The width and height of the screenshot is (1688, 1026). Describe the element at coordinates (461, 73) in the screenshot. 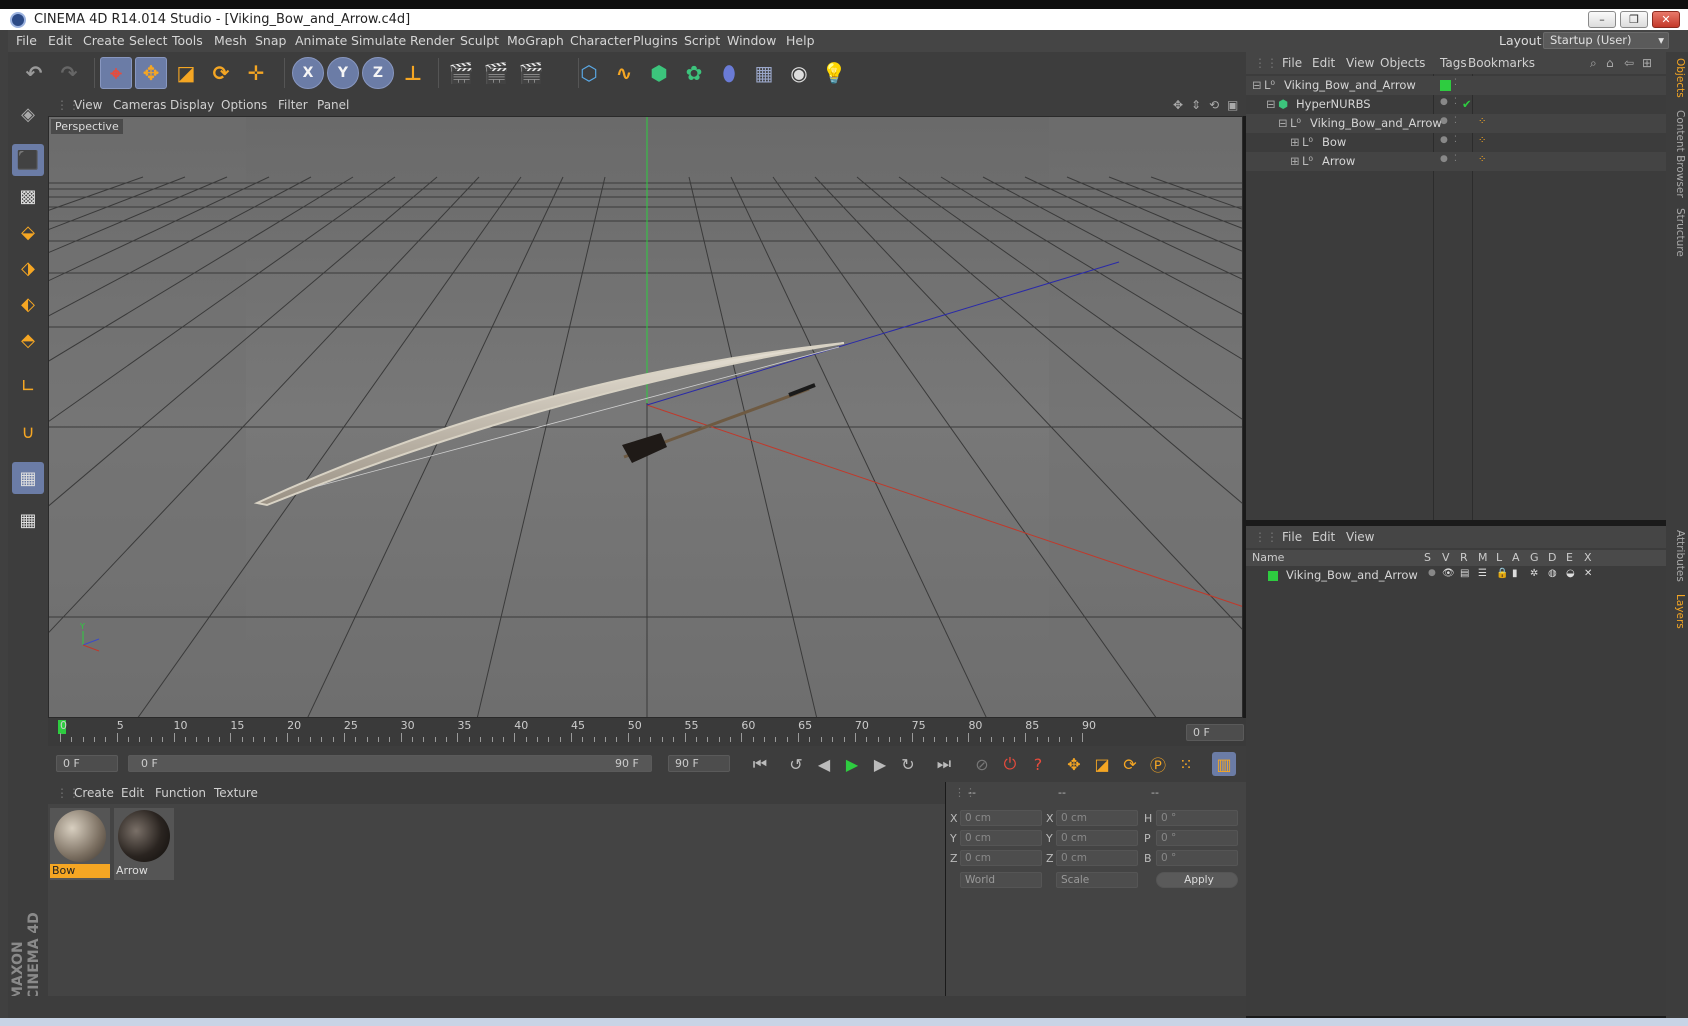

I see `render-view-icon: 🎬` at that location.